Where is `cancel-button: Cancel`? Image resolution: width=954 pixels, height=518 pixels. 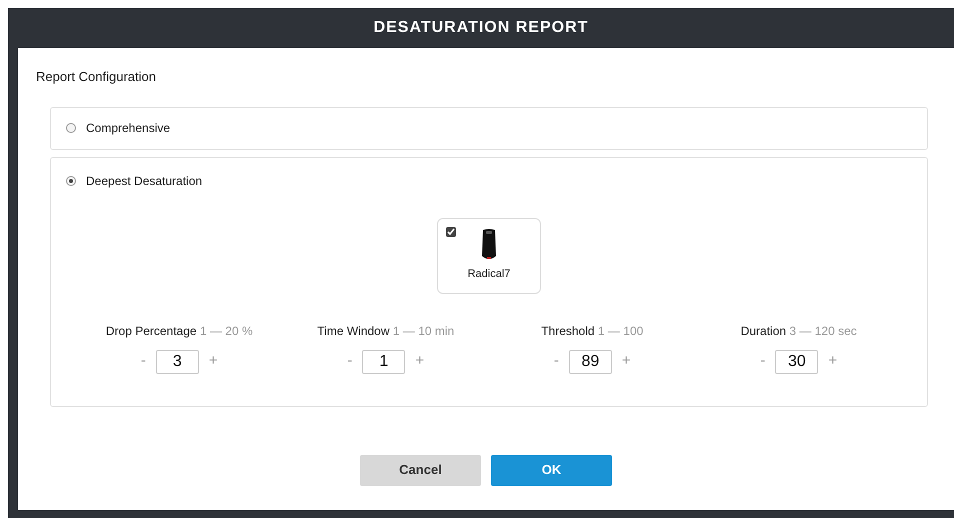 cancel-button: Cancel is located at coordinates (420, 470).